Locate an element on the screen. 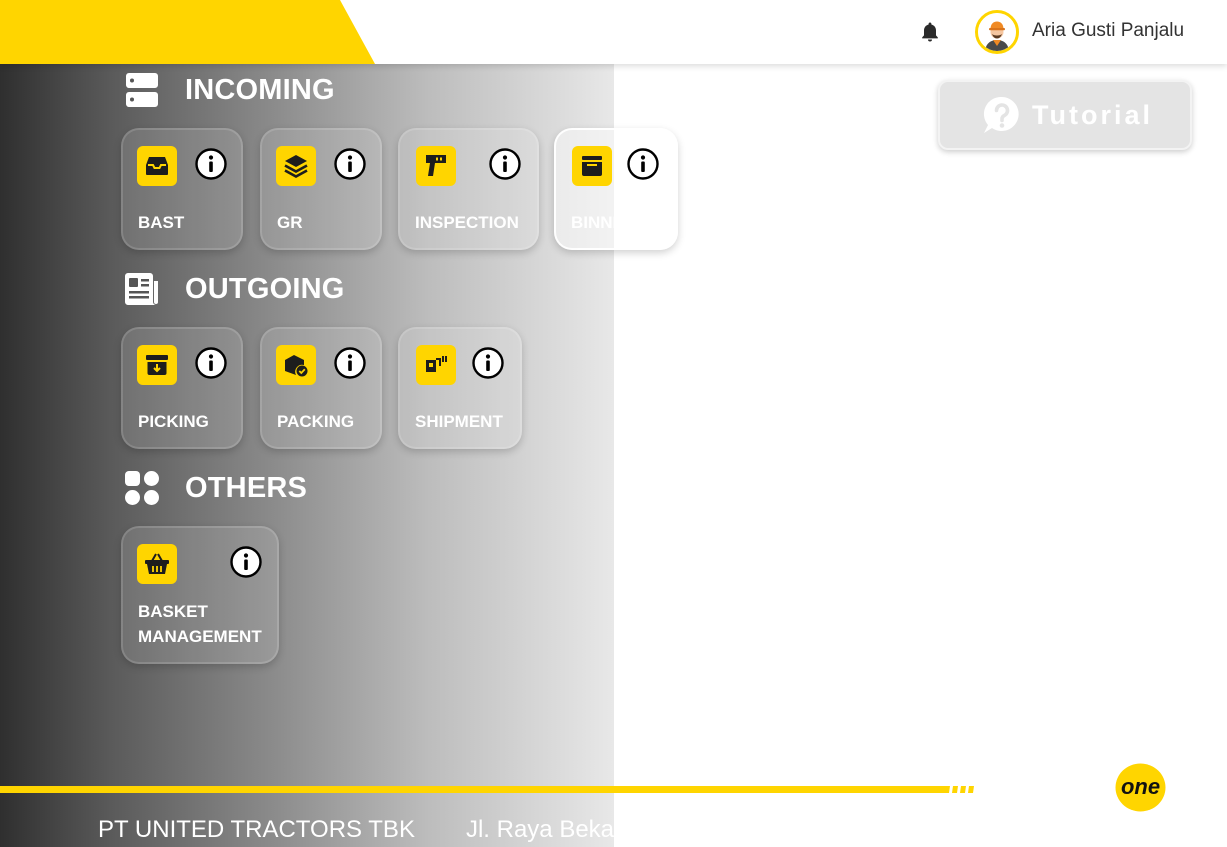 The image size is (1227, 847). section-outgoing-title: OUTGOING is located at coordinates (265, 288).